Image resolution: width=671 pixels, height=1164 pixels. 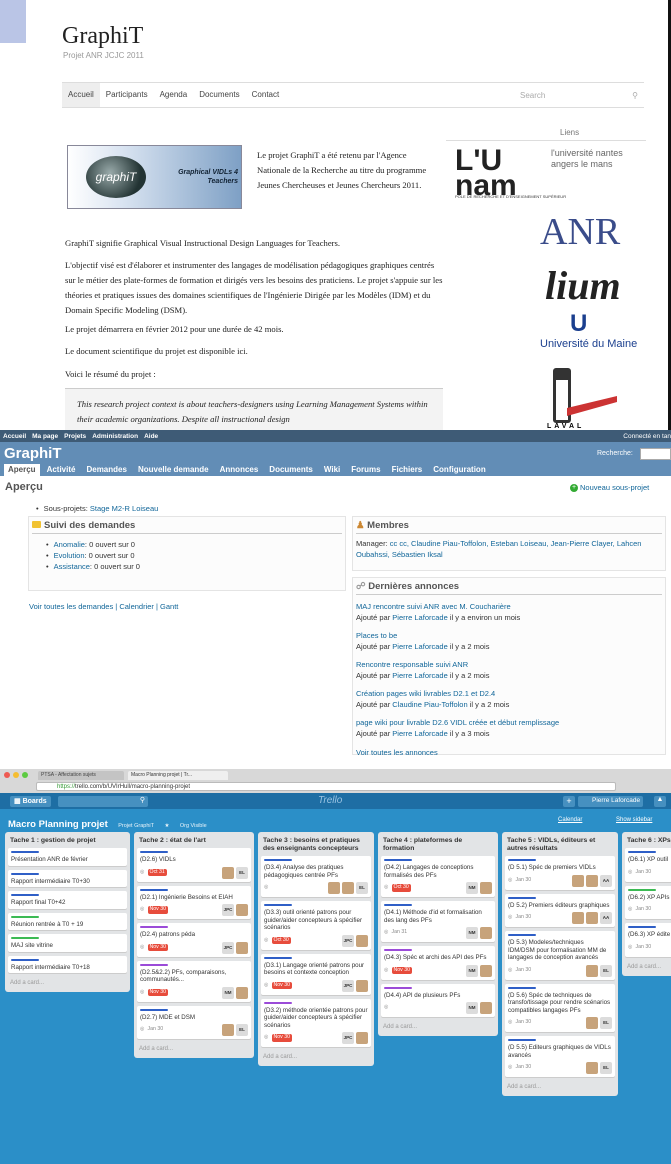 What do you see at coordinates (25, 775) in the screenshot?
I see `maximize-window-icon` at bounding box center [25, 775].